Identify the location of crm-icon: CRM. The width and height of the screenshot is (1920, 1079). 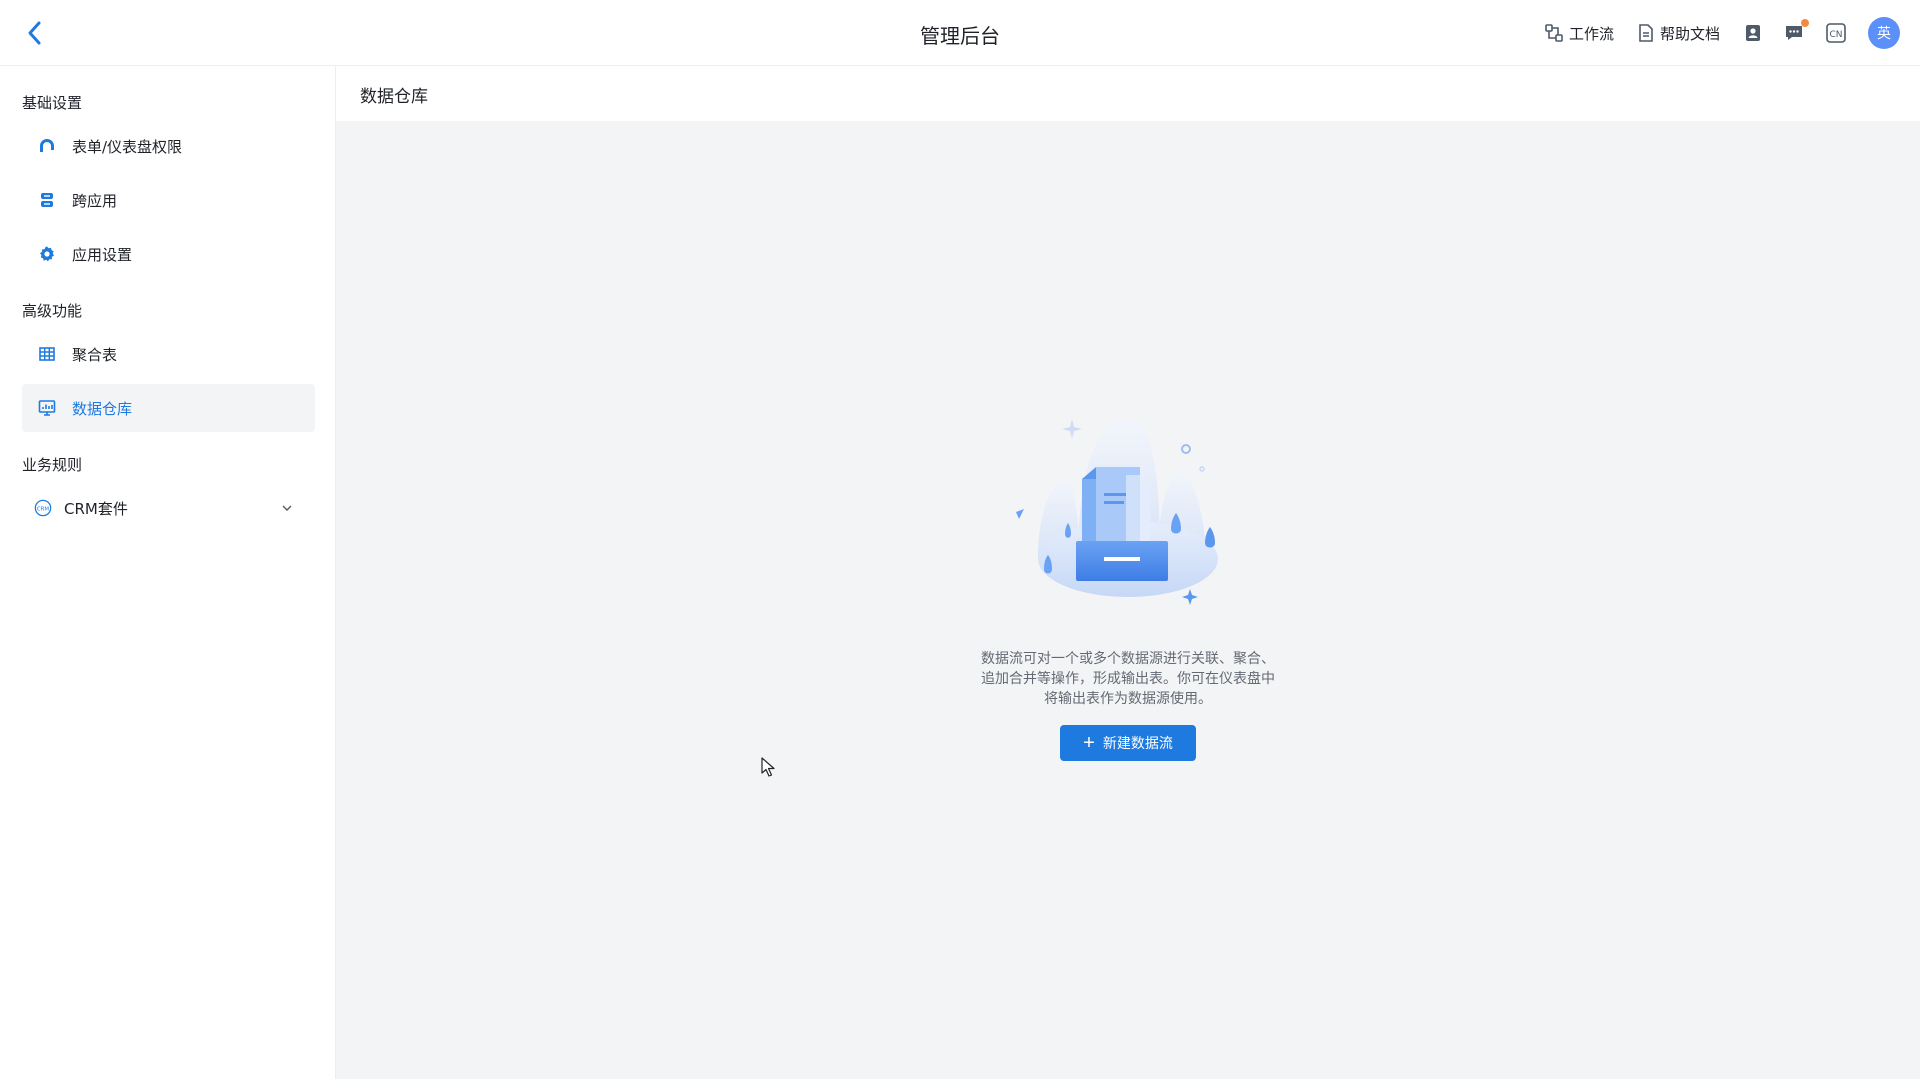
(43, 508).